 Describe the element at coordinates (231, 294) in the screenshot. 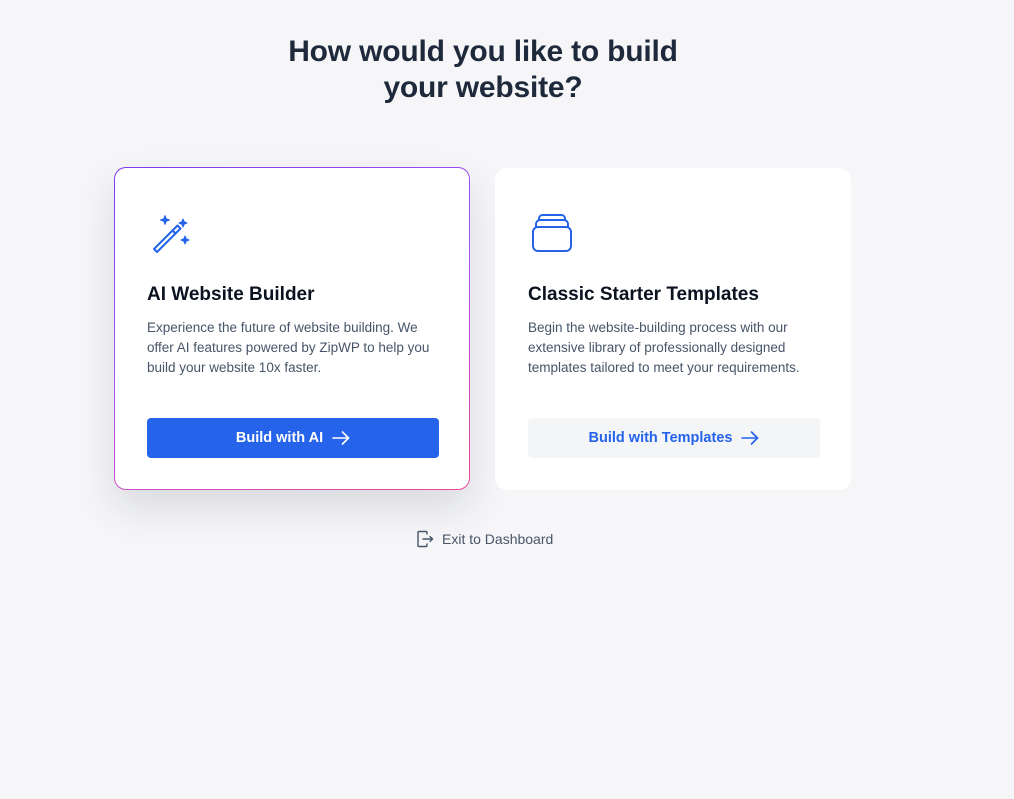

I see `ai-card-title: AI Website Builder` at that location.